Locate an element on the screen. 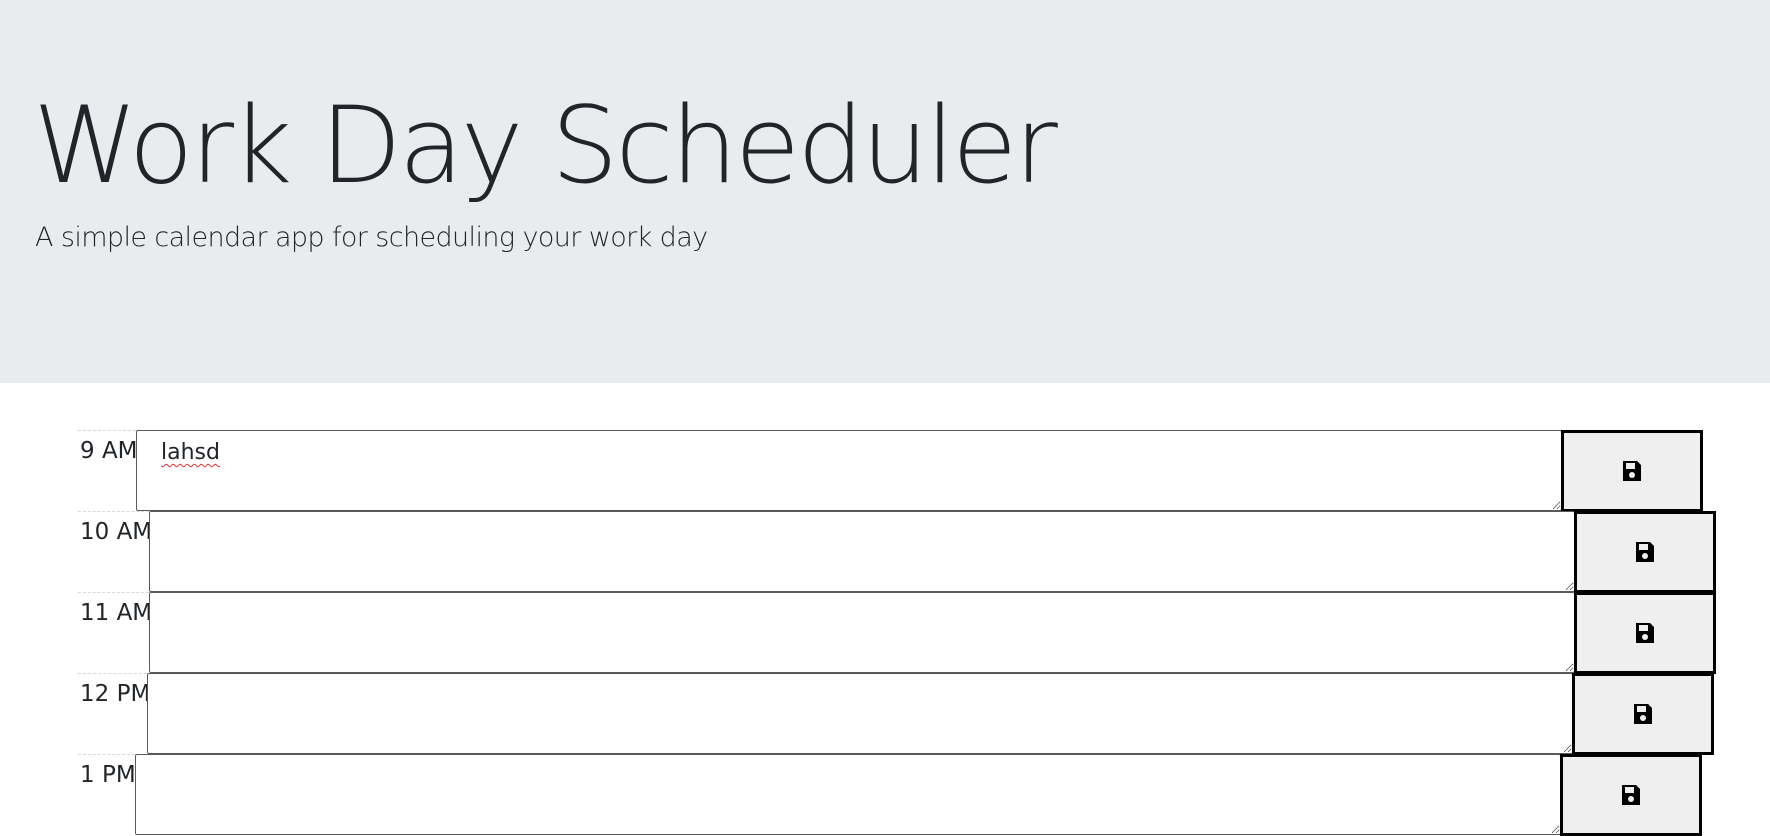 This screenshot has height=836, width=1770. time-block-9am: 9 AM lahsd is located at coordinates (890, 471).